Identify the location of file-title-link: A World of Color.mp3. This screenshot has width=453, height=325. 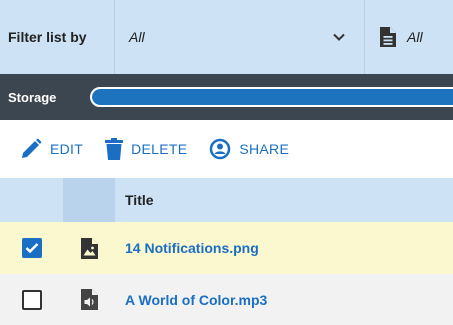
(284, 300).